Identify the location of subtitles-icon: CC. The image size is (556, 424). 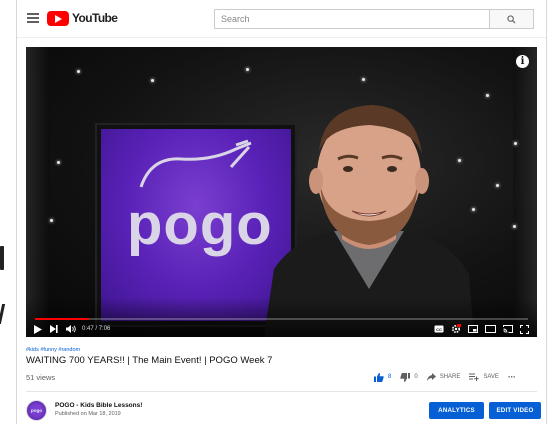
(439, 329).